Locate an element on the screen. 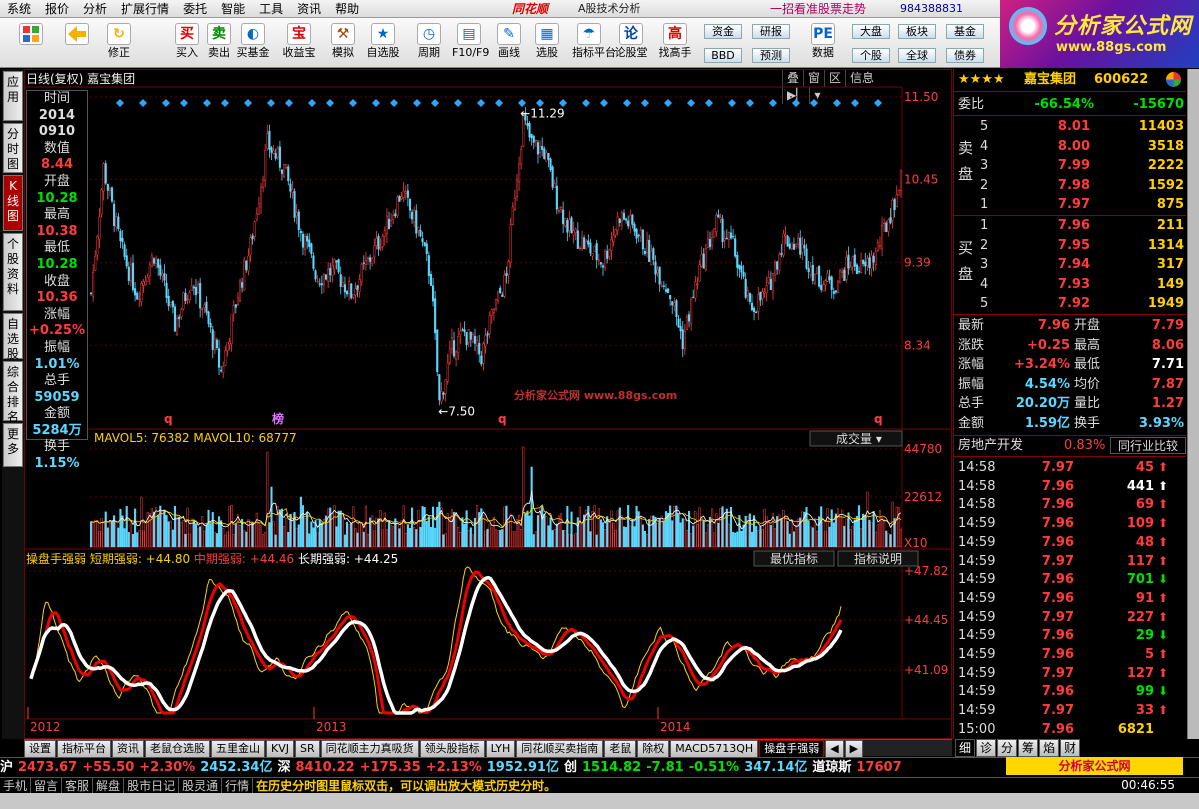  quick-button-0: 资金 is located at coordinates (723, 31).